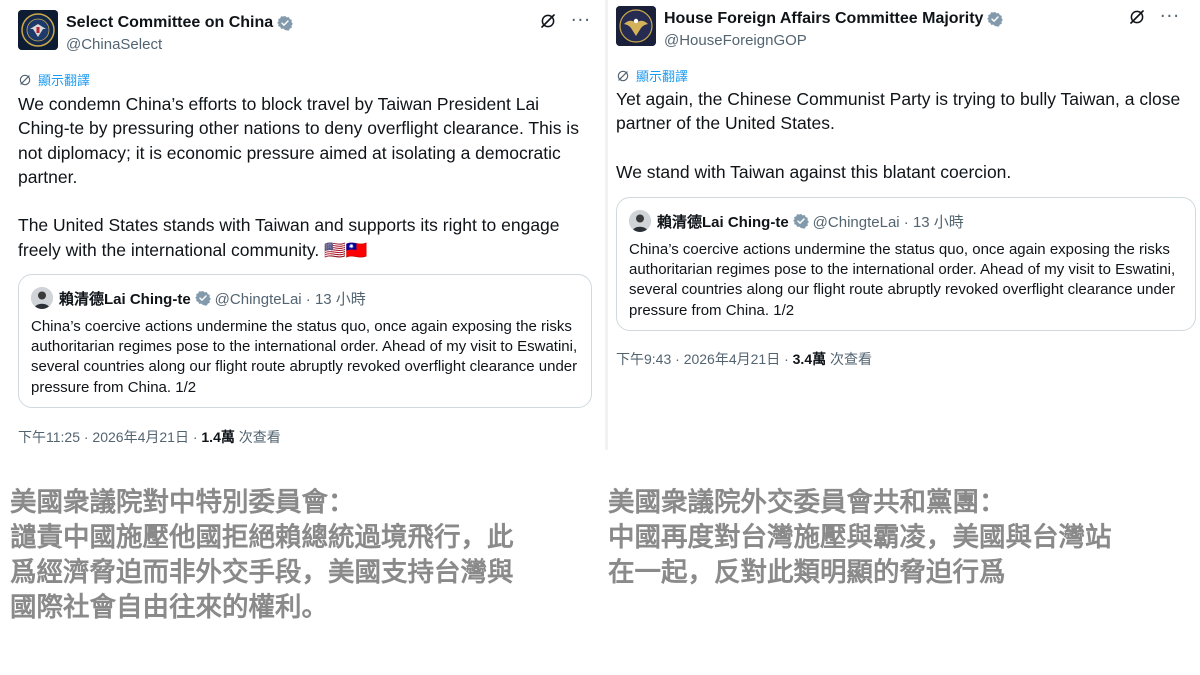  What do you see at coordinates (704, 359) in the screenshot?
I see `timestamp: 下午9:43 · 2026年4月21日 ·` at bounding box center [704, 359].